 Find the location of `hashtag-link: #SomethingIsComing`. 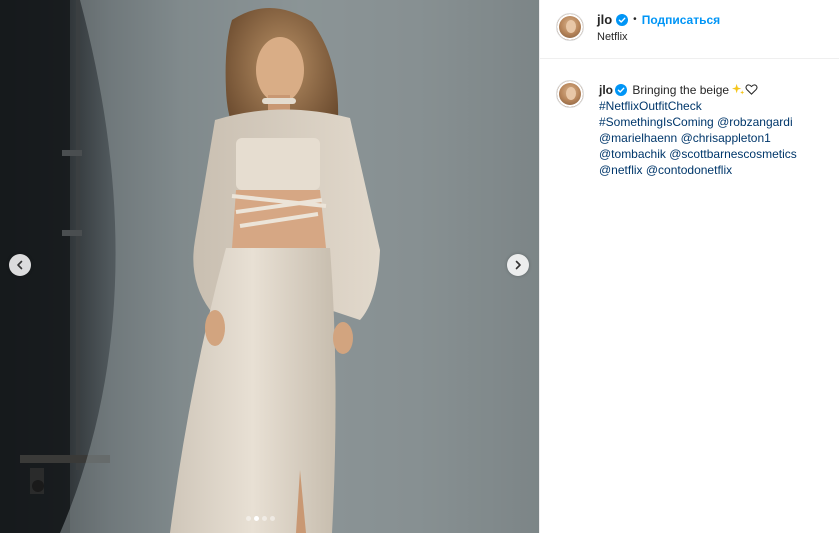

hashtag-link: #SomethingIsComing is located at coordinates (656, 122).